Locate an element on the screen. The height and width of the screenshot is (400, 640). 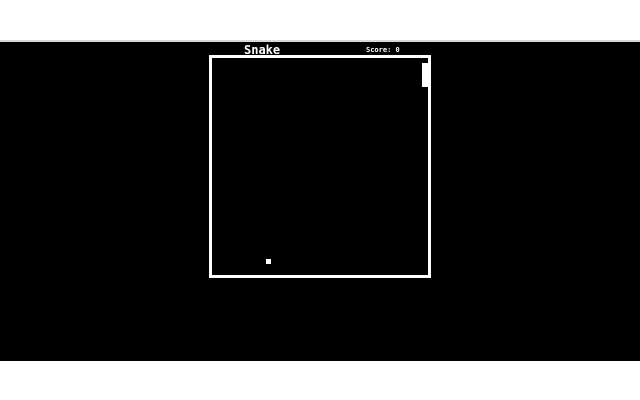
snake-segment is located at coordinates (425, 75).